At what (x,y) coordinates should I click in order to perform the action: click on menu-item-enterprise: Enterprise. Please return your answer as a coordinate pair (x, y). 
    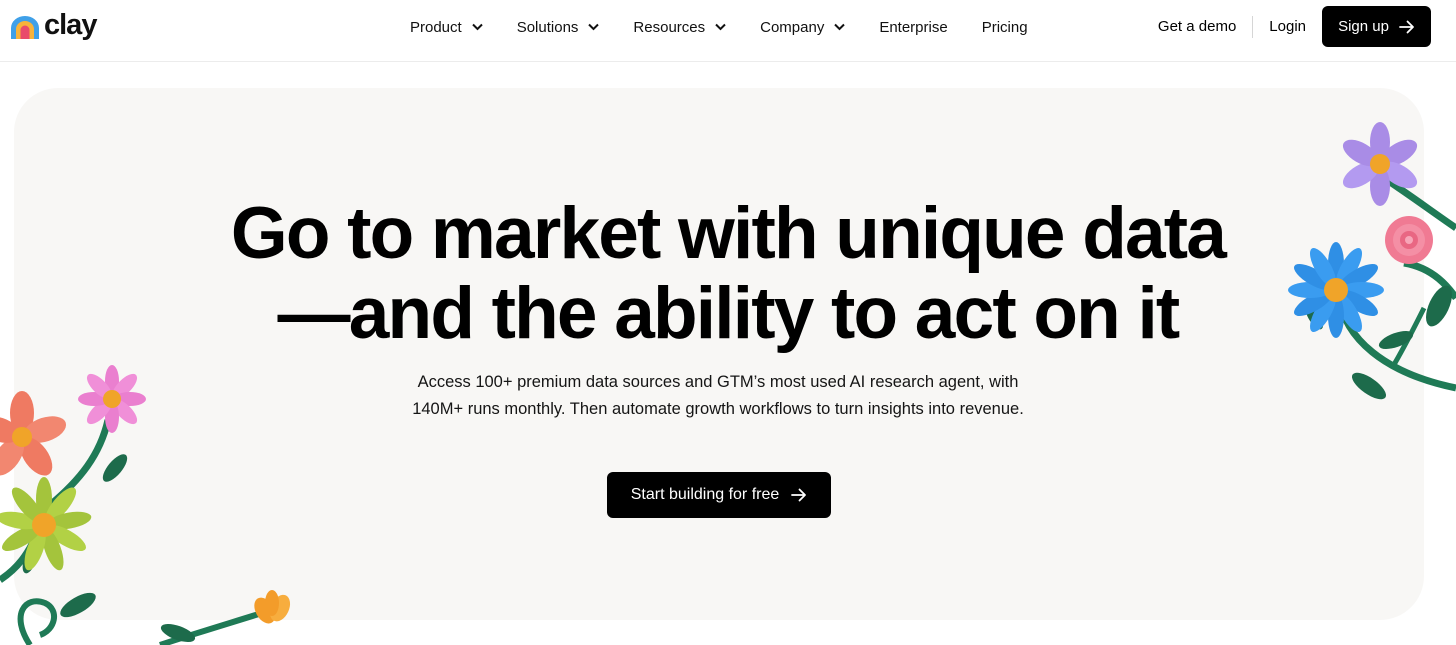
    Looking at the image, I should click on (913, 27).